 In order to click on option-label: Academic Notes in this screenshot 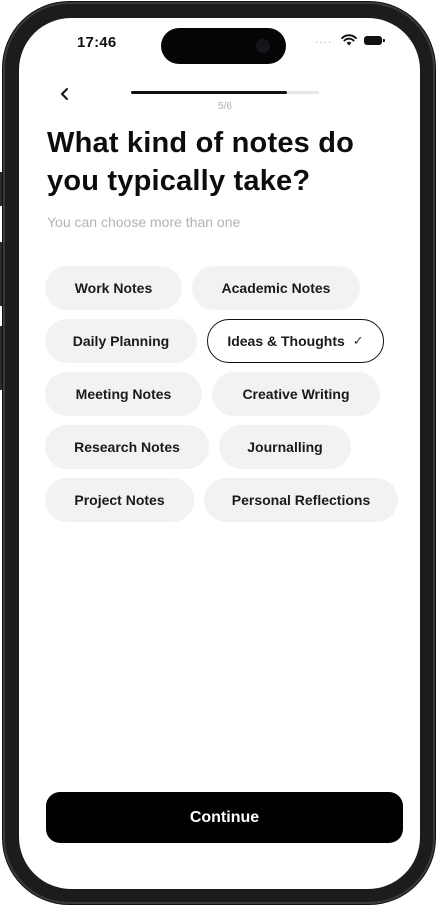, I will do `click(276, 288)`.